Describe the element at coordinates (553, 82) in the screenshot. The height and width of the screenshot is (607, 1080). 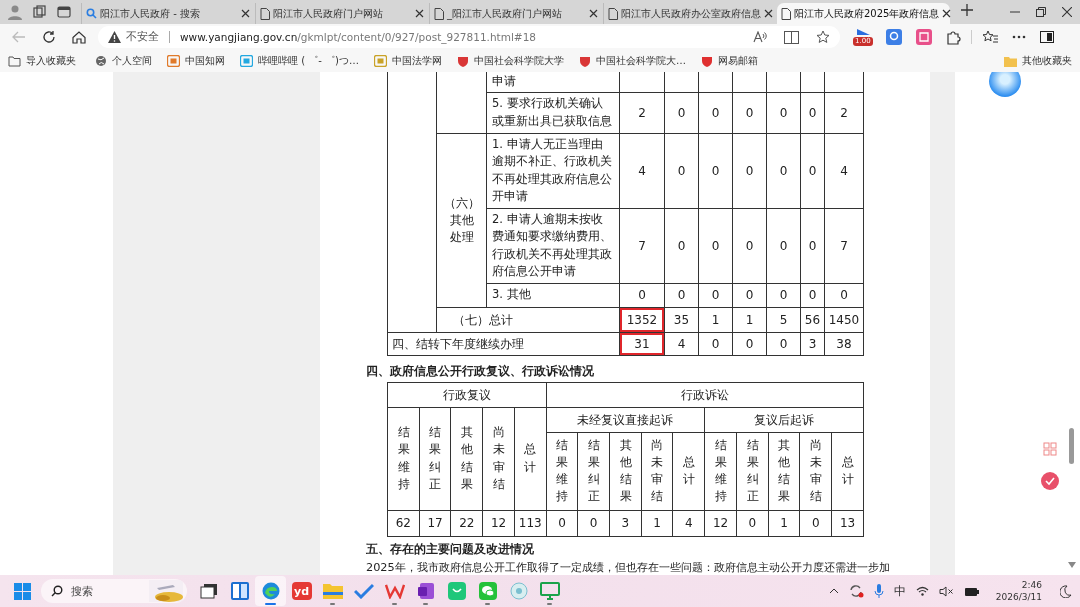
I see `item-cell: 申请` at that location.